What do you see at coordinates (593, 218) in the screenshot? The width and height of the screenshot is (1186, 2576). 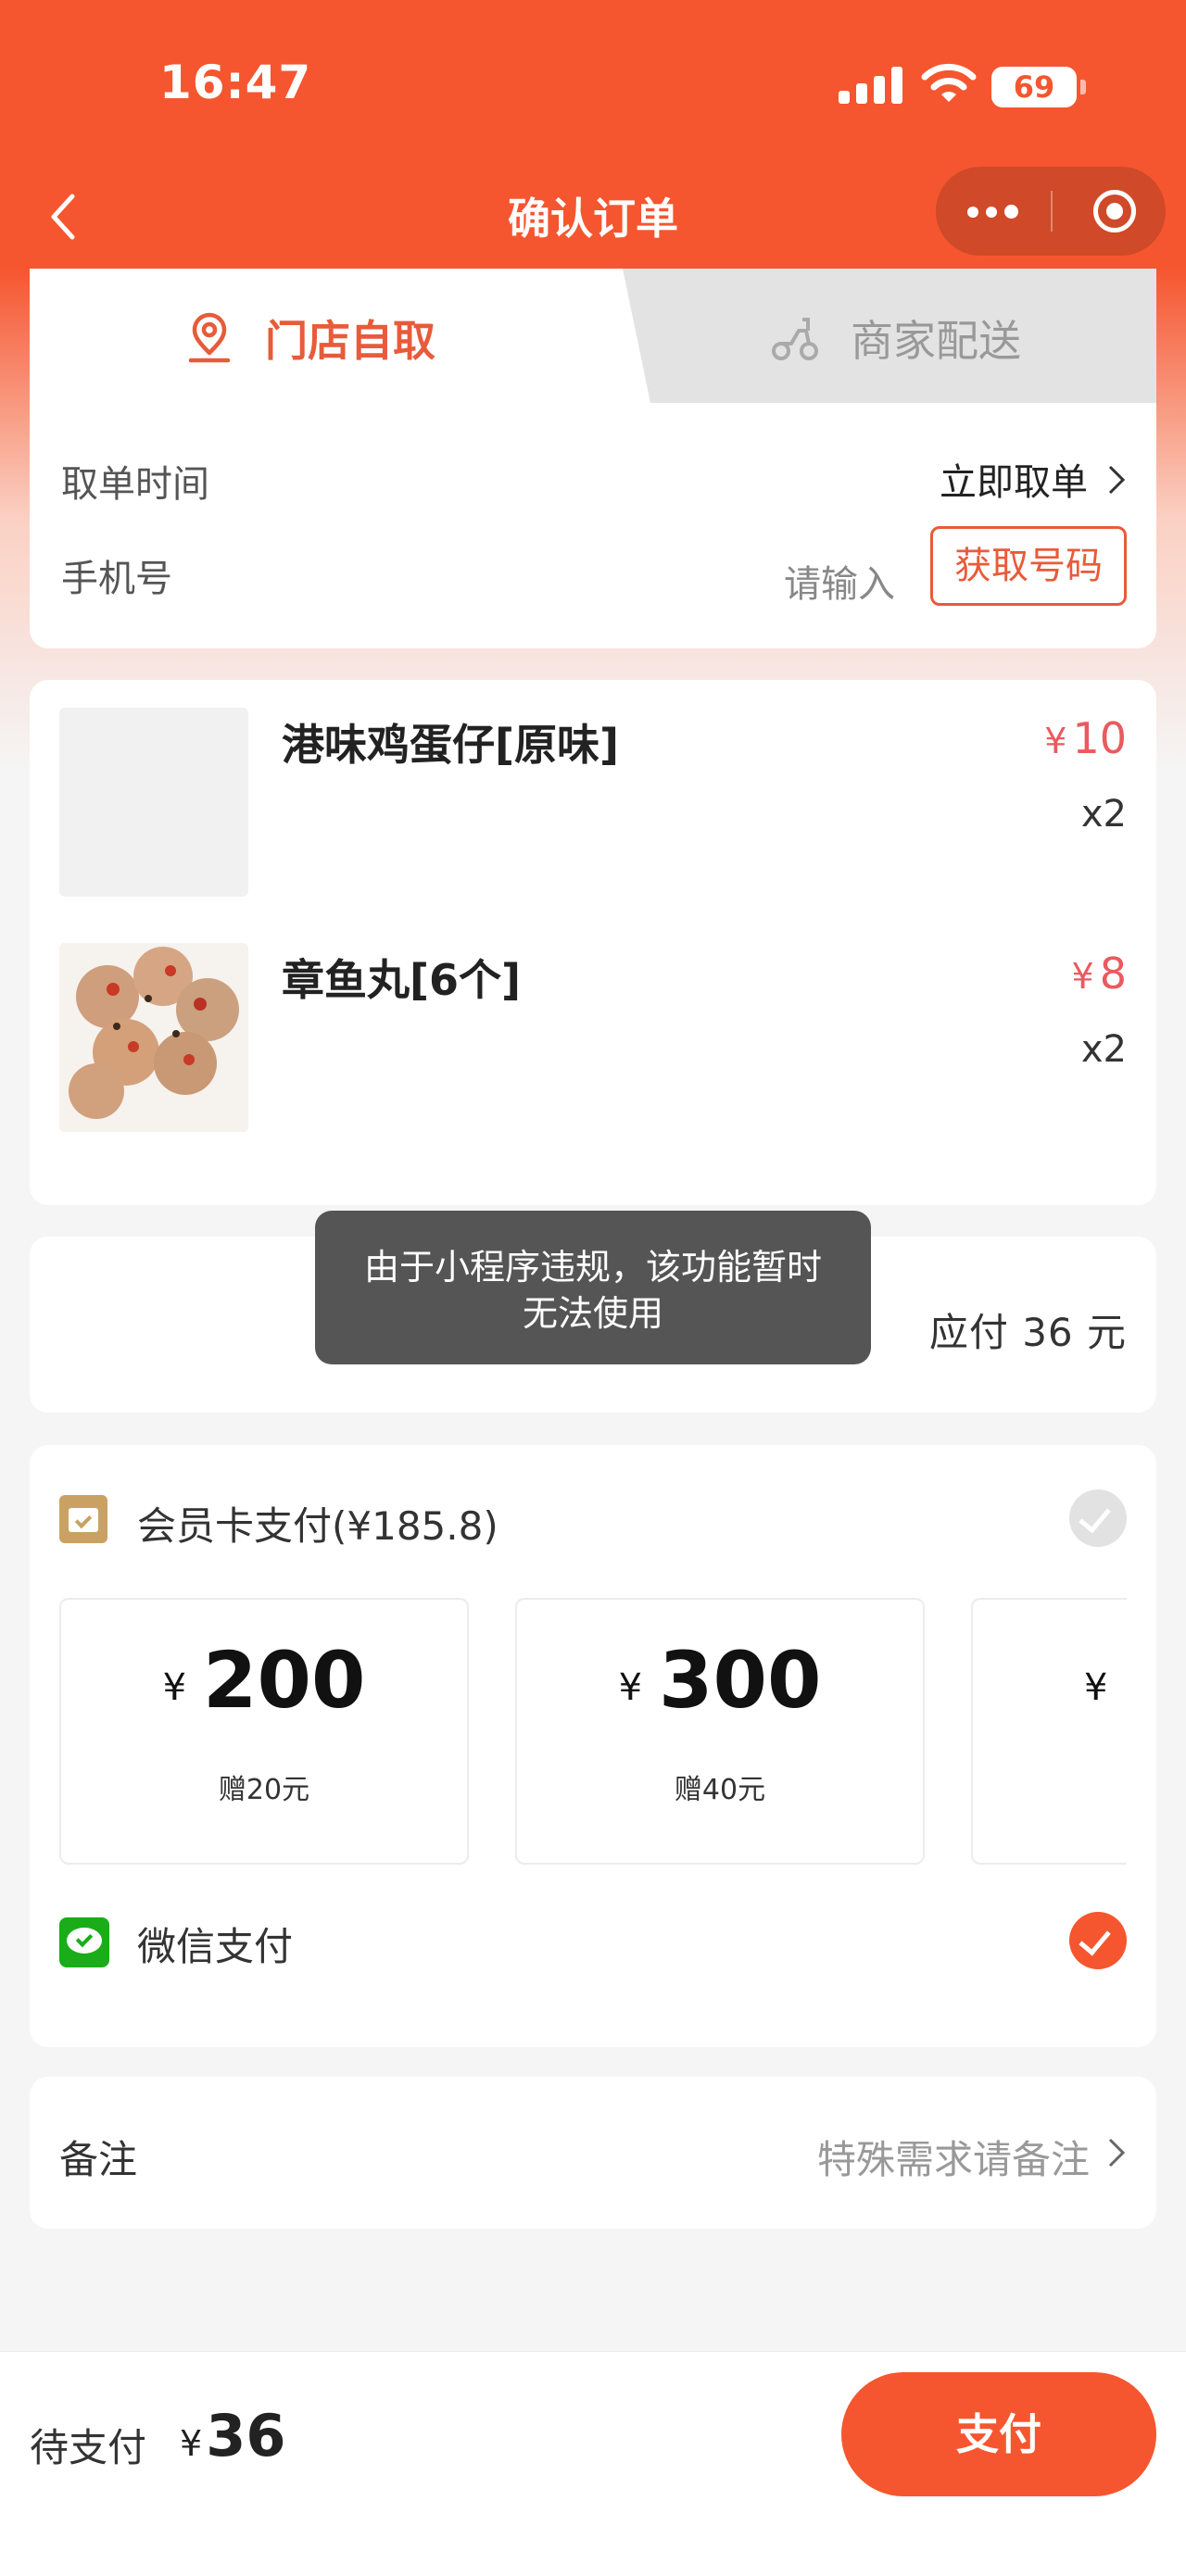 I see `nav-bar: 确认订单` at bounding box center [593, 218].